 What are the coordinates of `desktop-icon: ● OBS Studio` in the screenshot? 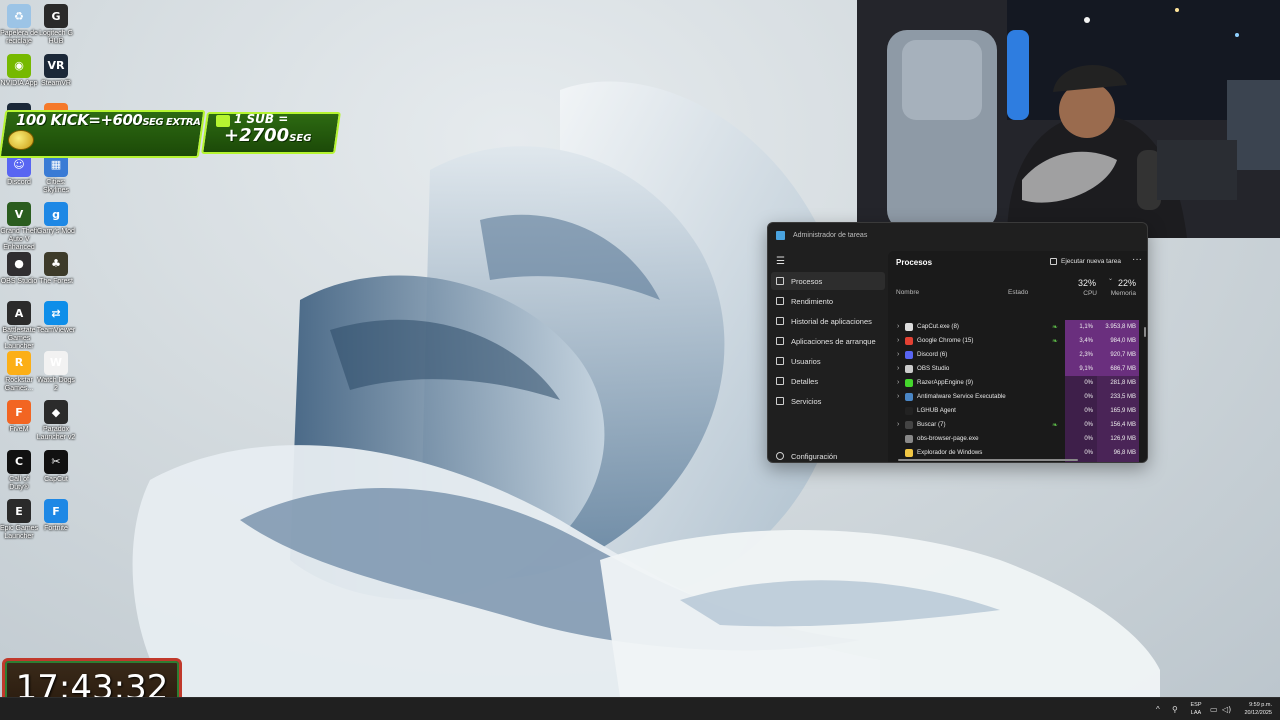 It's located at (19, 268).